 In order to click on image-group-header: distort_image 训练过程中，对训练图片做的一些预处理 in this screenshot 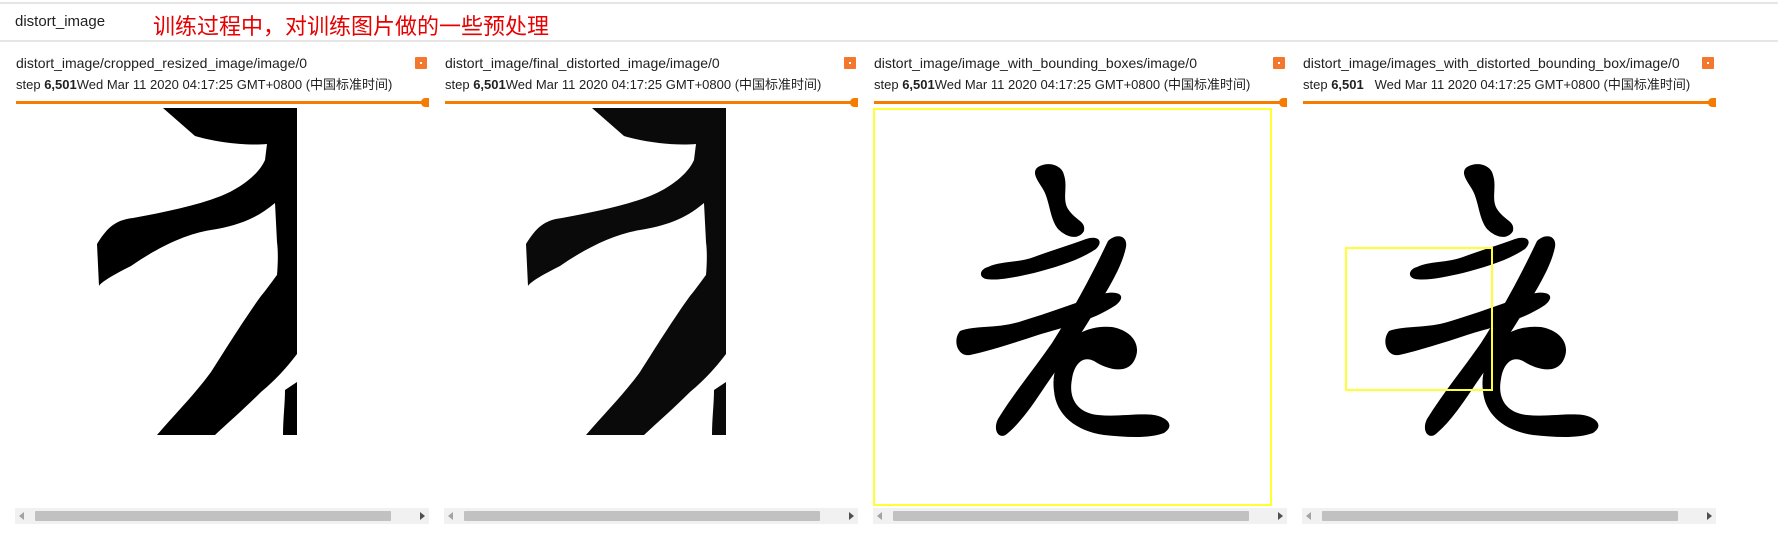, I will do `click(889, 23)`.